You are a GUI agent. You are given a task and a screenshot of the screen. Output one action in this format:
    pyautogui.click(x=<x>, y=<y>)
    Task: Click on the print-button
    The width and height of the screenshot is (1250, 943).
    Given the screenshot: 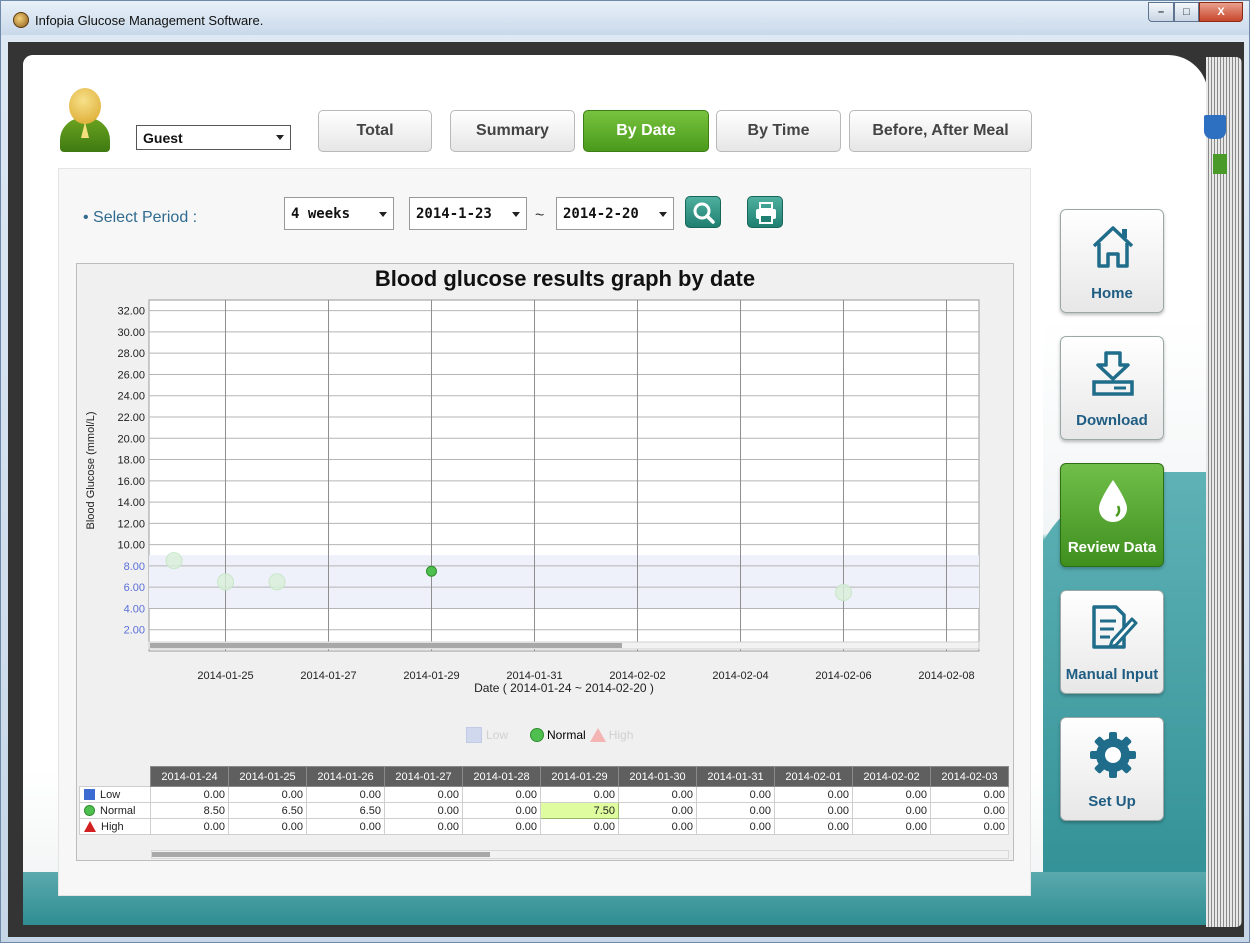 What is the action you would take?
    pyautogui.click(x=765, y=212)
    